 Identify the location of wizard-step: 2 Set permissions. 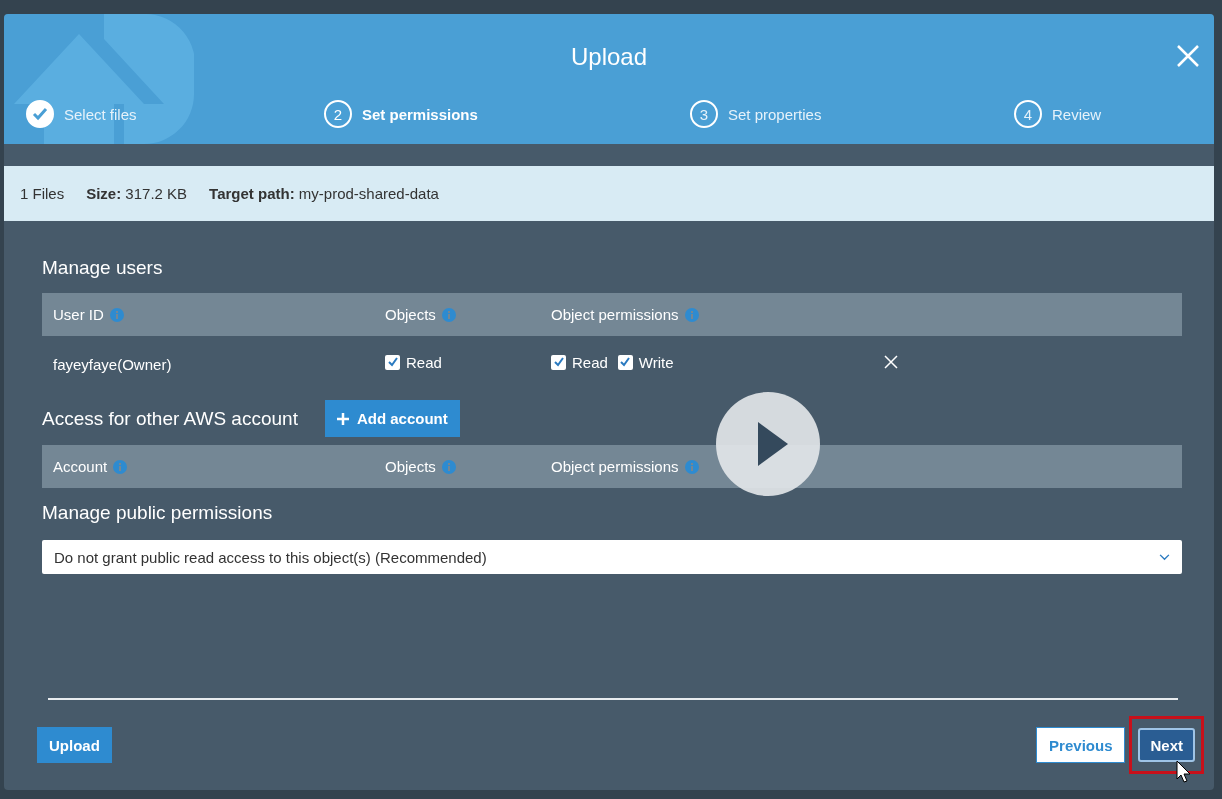
(401, 114).